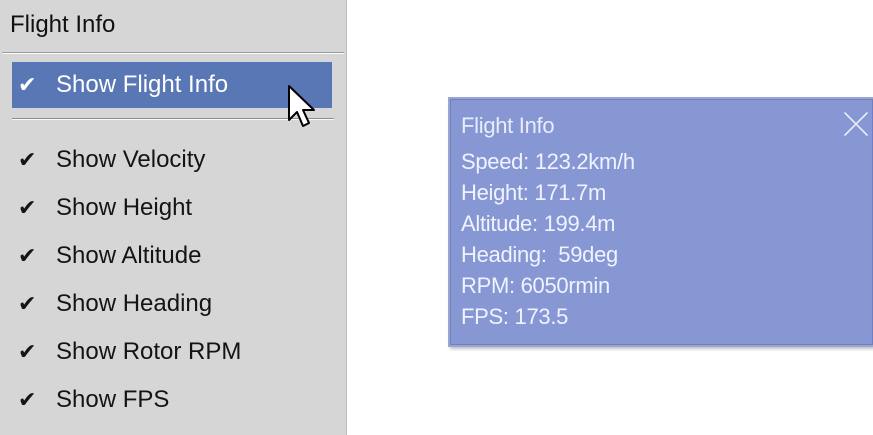 Image resolution: width=873 pixels, height=435 pixels. Describe the element at coordinates (548, 161) in the screenshot. I see `speed-readout: Speed: 123.2km/h` at that location.